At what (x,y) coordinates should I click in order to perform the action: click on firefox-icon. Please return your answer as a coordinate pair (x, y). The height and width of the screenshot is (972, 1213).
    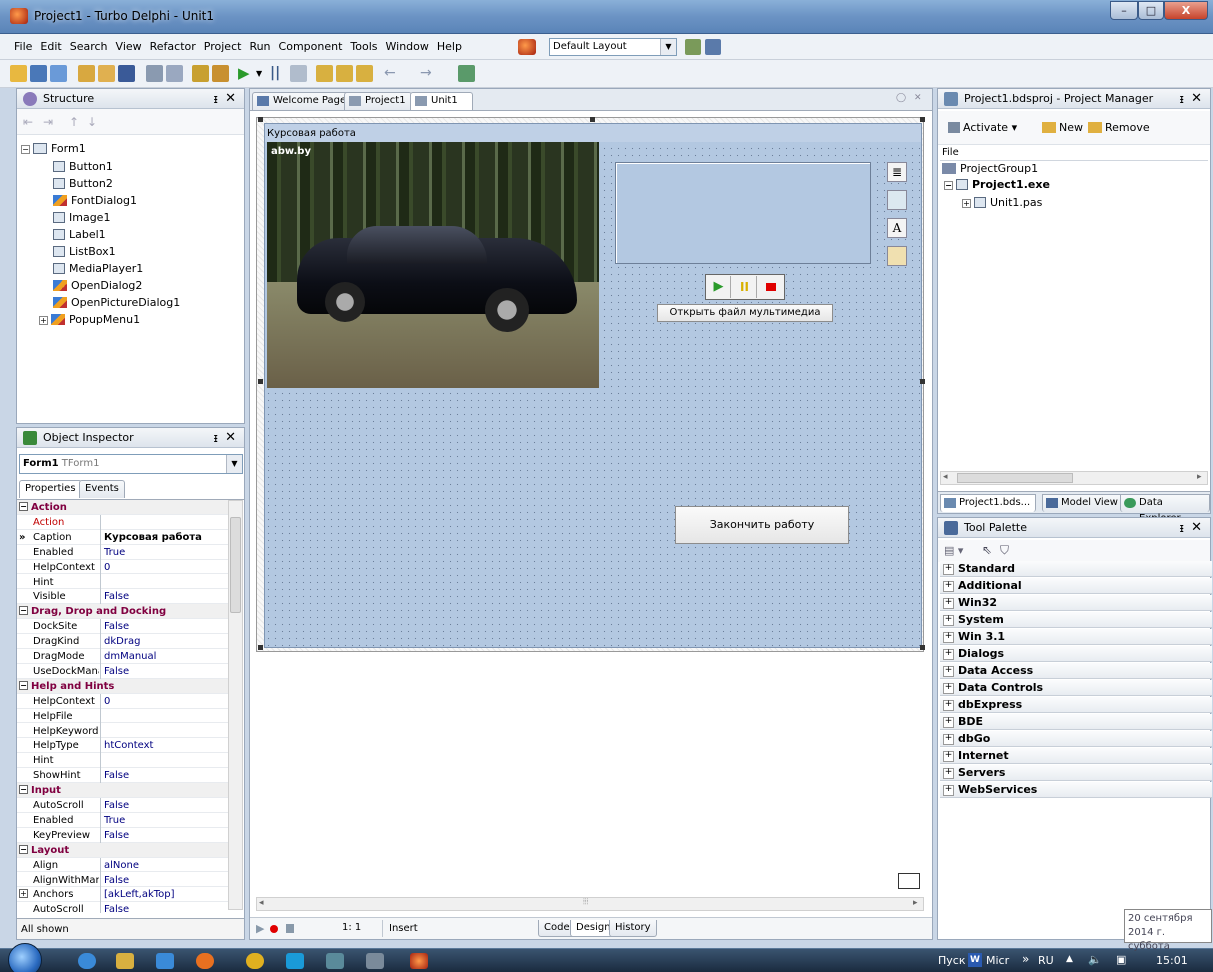
    Looking at the image, I should click on (205, 961).